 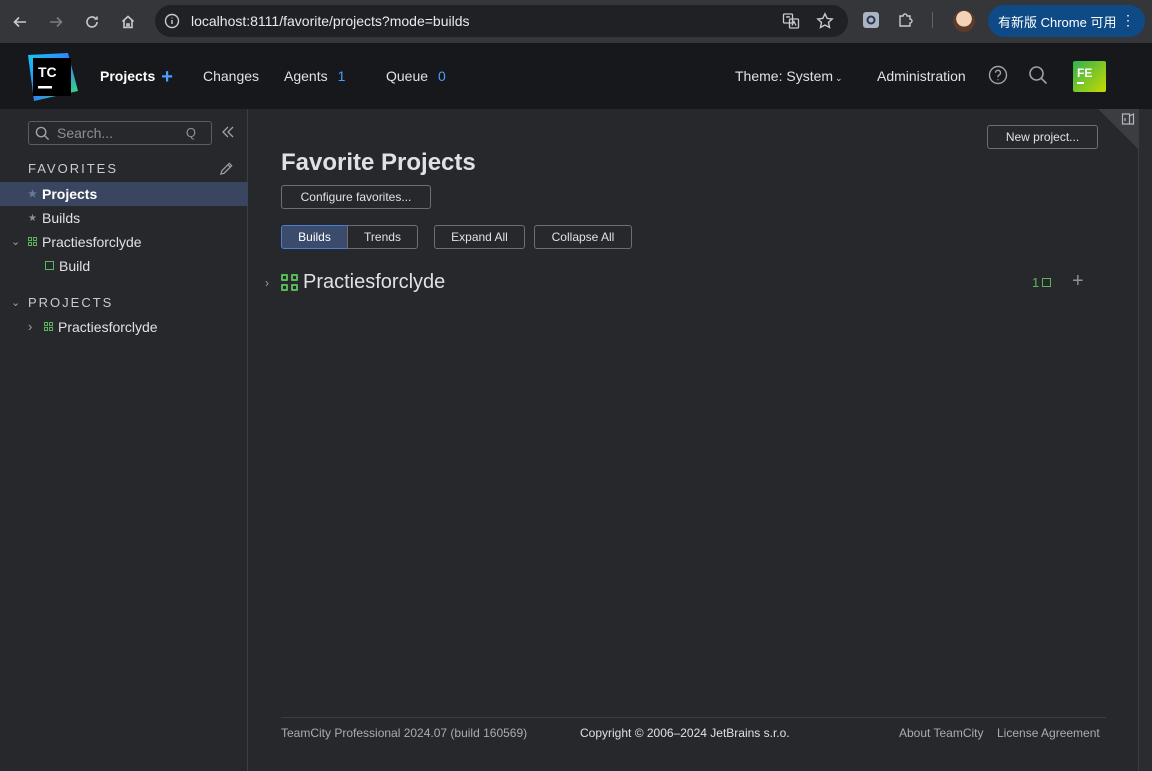 What do you see at coordinates (69, 194) in the screenshot?
I see `sidebar-item-label: Projects` at bounding box center [69, 194].